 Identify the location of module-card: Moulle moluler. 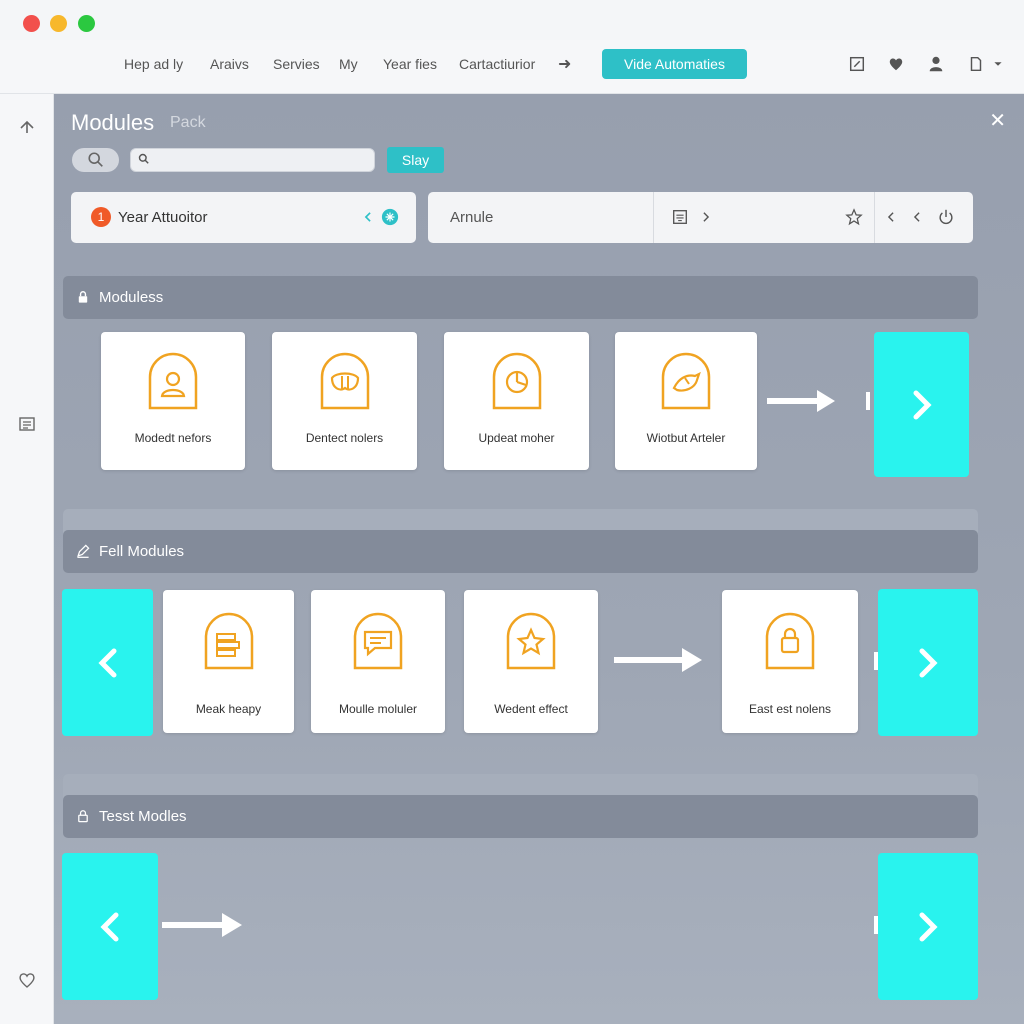
(378, 661).